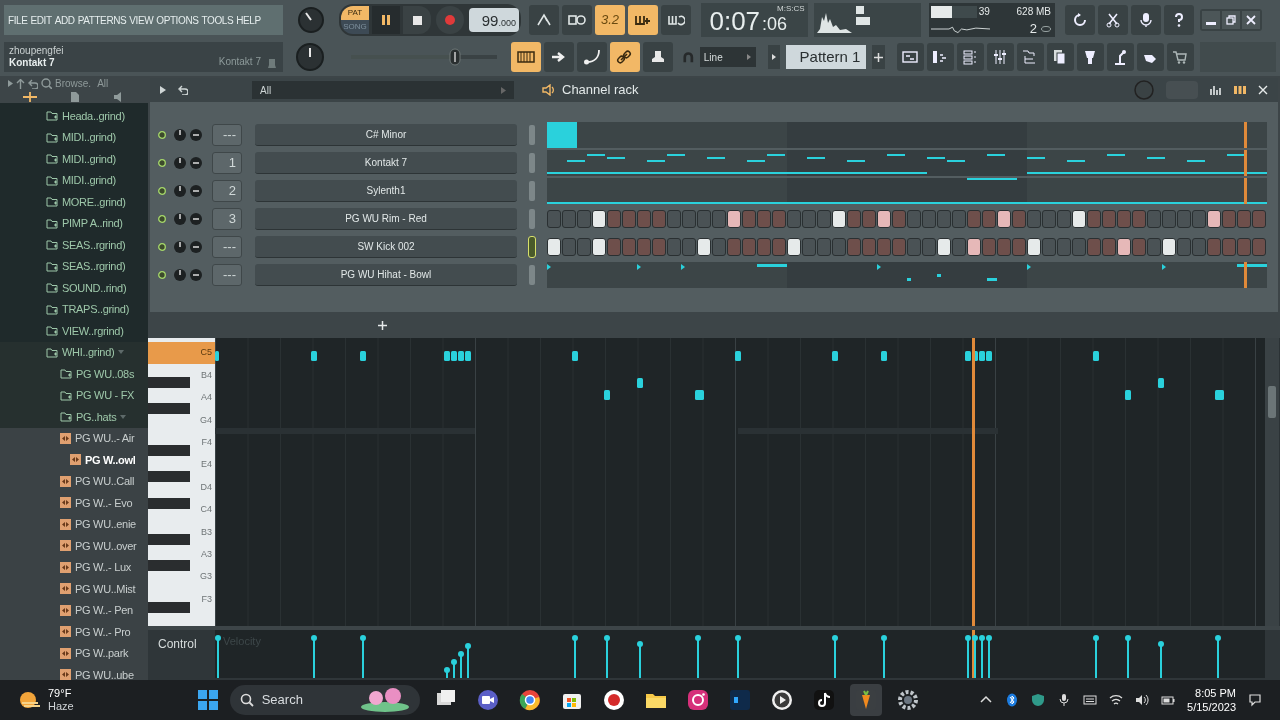 The width and height of the screenshot is (1280, 720). I want to click on browser-label: Browse., so click(73, 84).